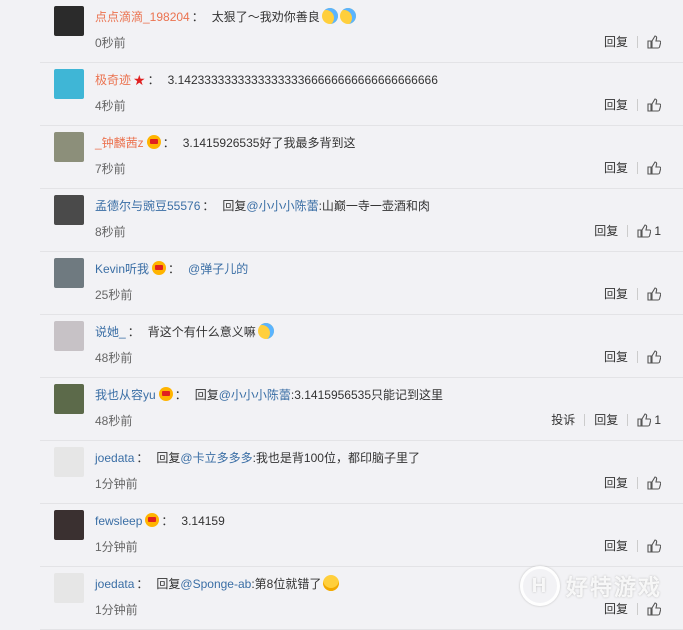  I want to click on comment-row: 孟德尔与豌豆55576：回复@小小小陈蕾:山巅一寺一壶酒和肉 8秒前 回复 1, so click(361, 220).